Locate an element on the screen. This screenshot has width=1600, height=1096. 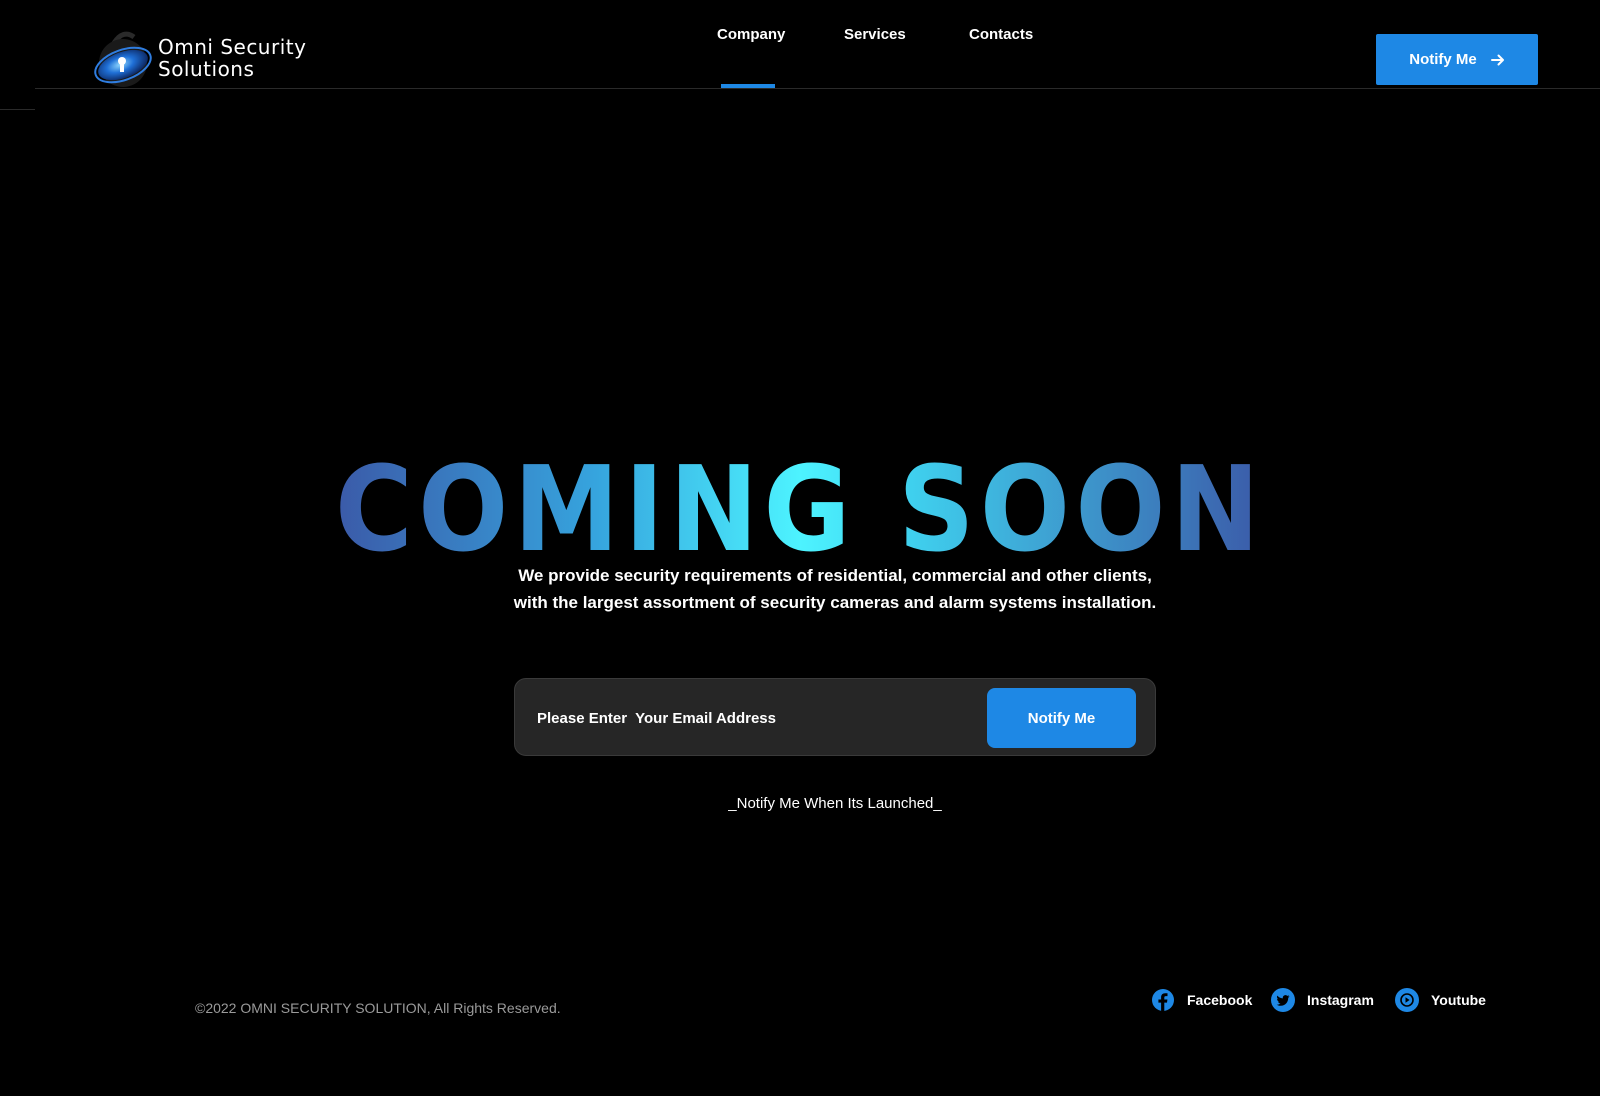
twitter-icon is located at coordinates (1283, 1000).